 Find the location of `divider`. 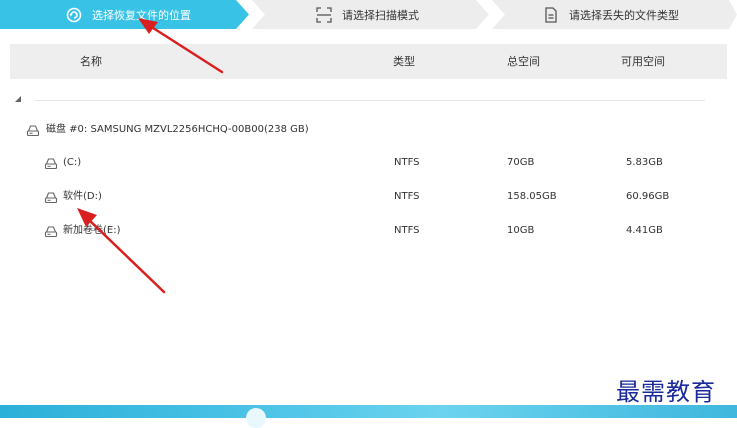

divider is located at coordinates (370, 100).